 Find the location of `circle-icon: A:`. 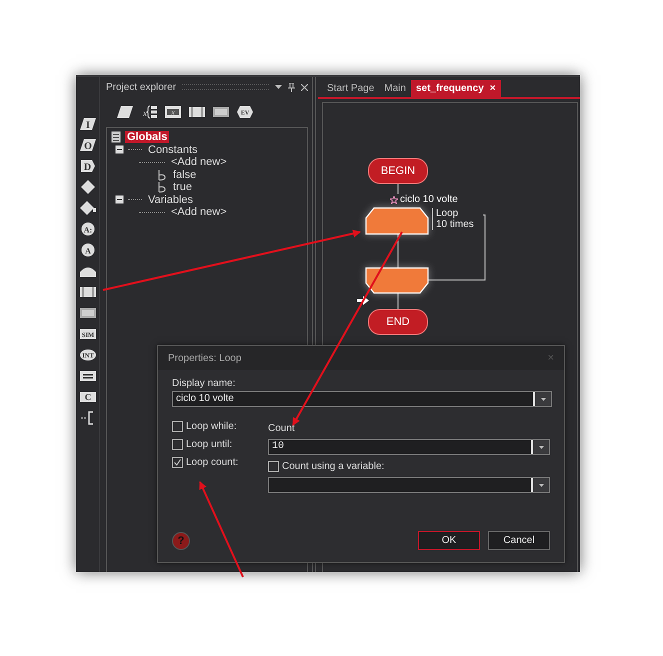

circle-icon: A: is located at coordinates (87, 229).